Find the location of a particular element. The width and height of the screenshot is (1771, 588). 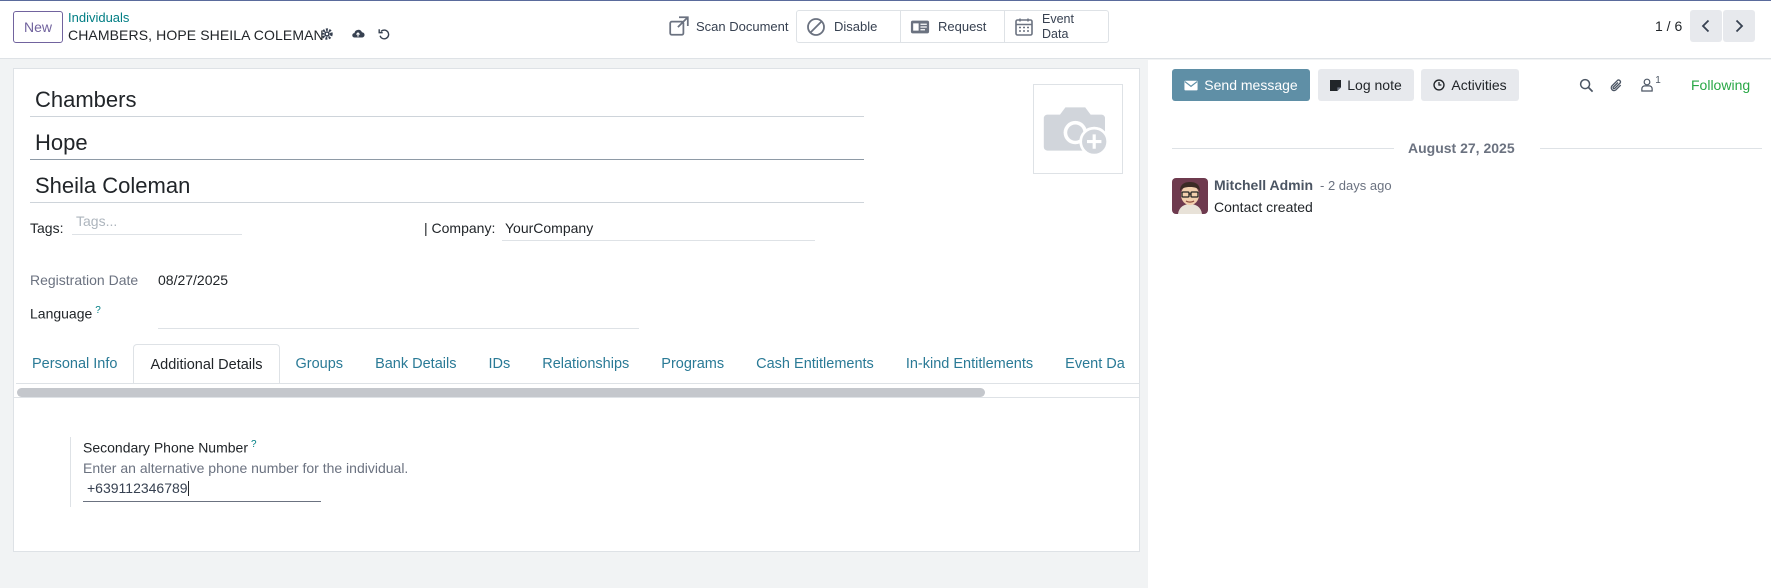

tab-event-da: Event Da is located at coordinates (1094, 363).